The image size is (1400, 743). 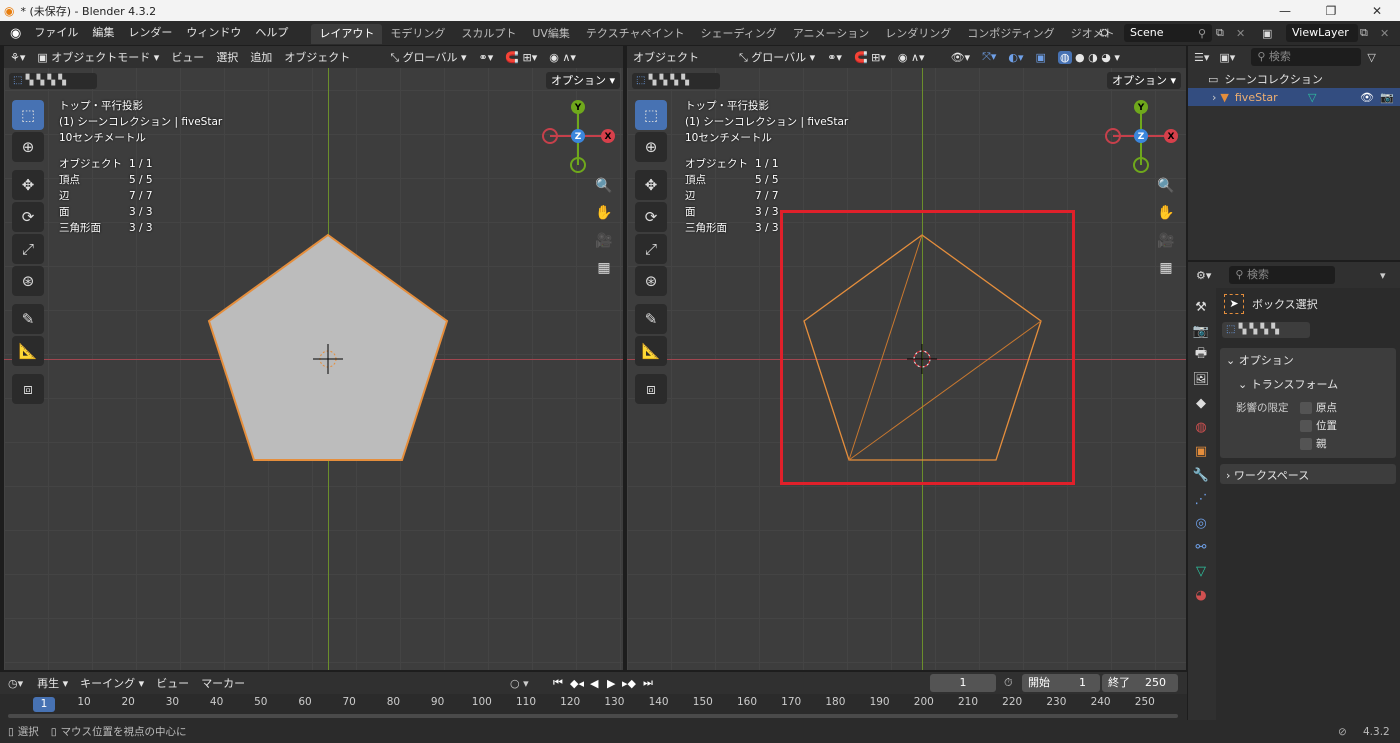 What do you see at coordinates (747, 702) in the screenshot?
I see `timeline-tick: 160` at bounding box center [747, 702].